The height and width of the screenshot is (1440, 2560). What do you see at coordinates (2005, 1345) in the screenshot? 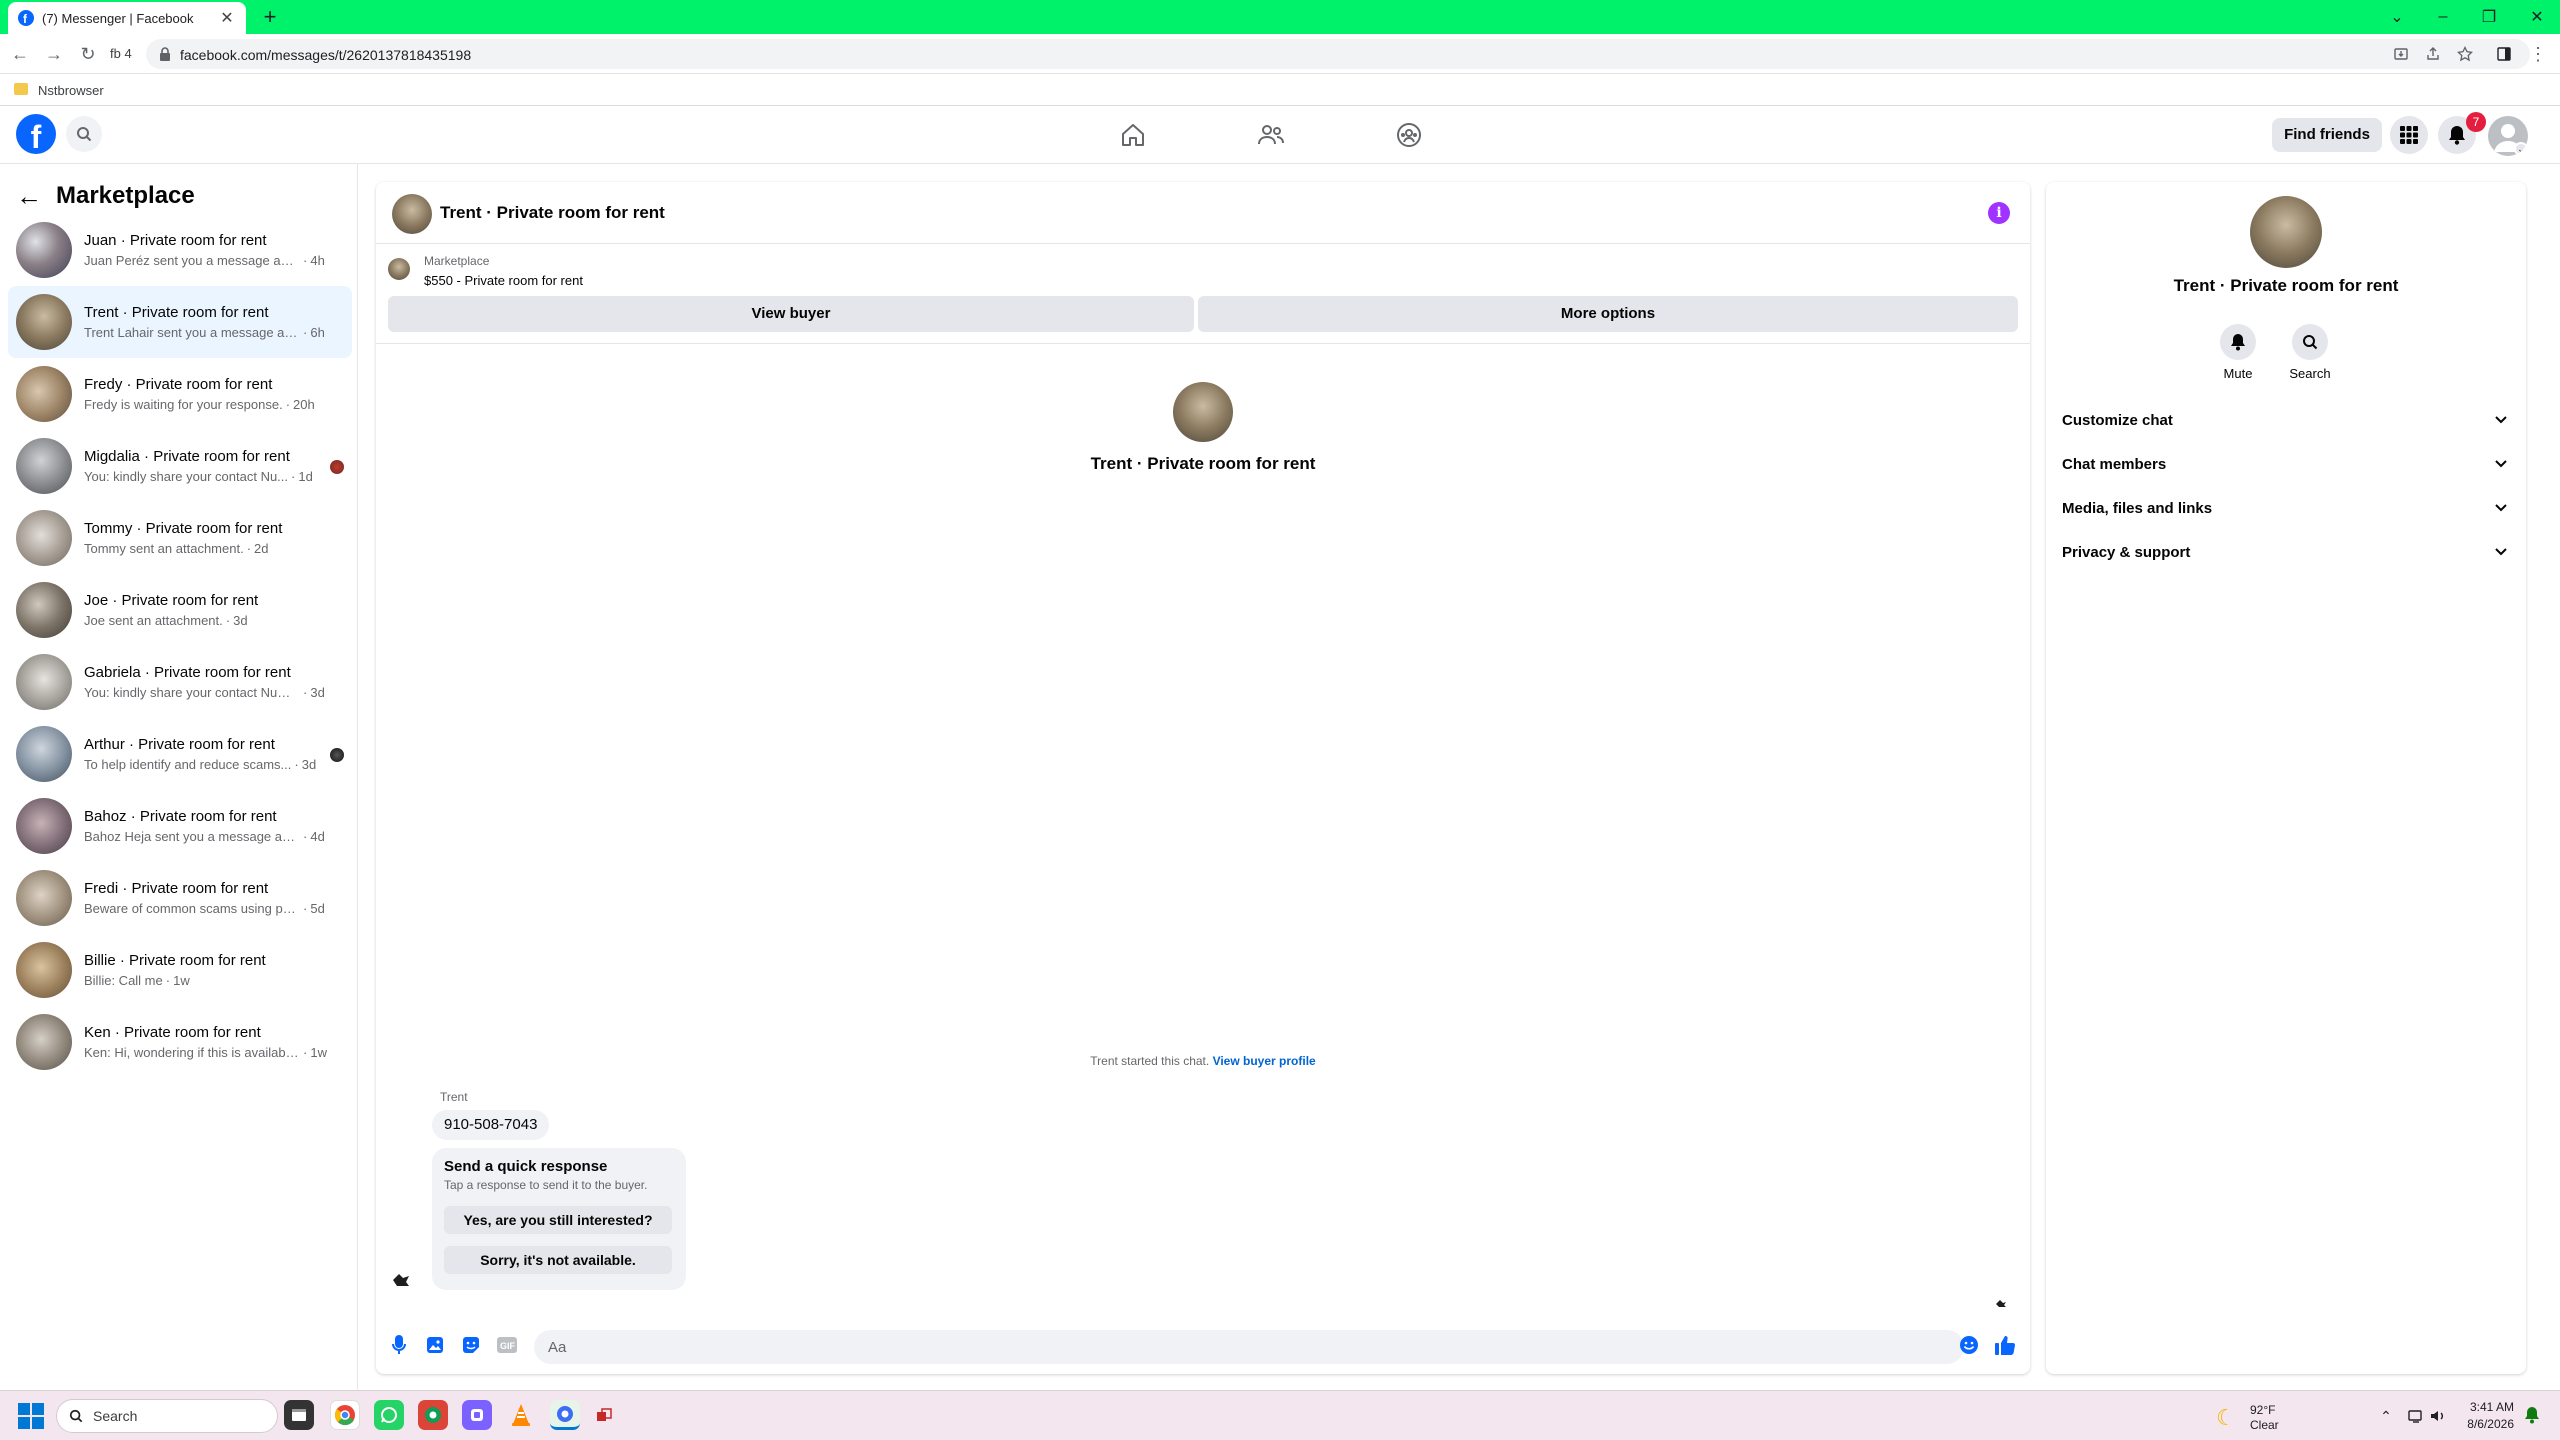
I see `thumbs-up-icon` at bounding box center [2005, 1345].